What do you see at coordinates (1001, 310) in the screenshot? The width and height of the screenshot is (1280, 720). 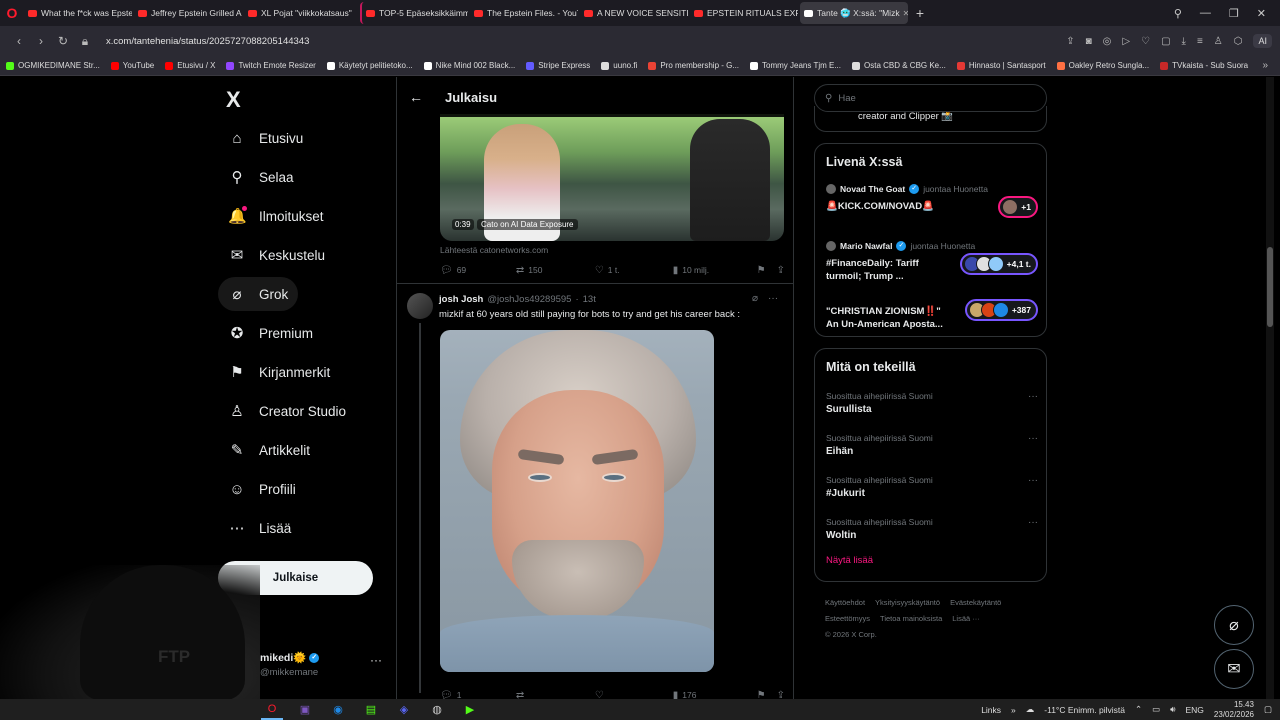 I see `live-listeners-pill: +387` at bounding box center [1001, 310].